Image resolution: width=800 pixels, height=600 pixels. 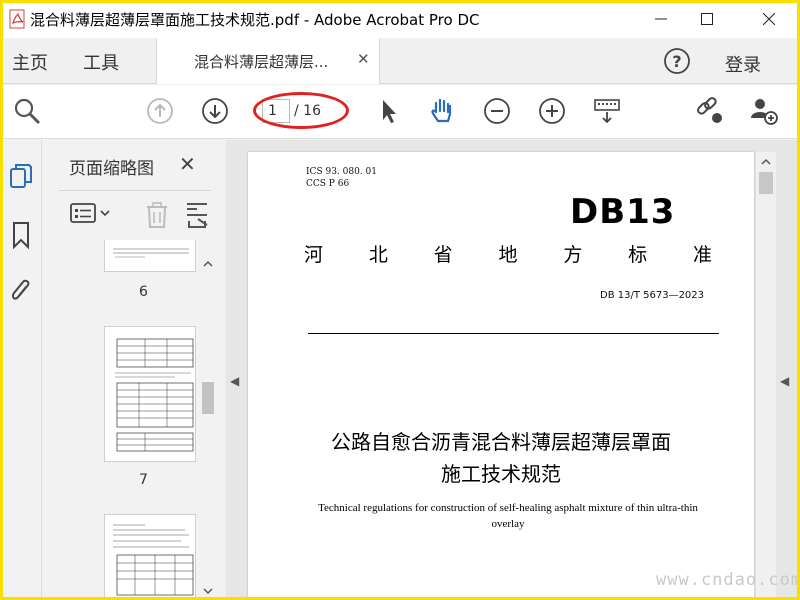 I want to click on scrollbar-arrows, so click(x=208, y=427).